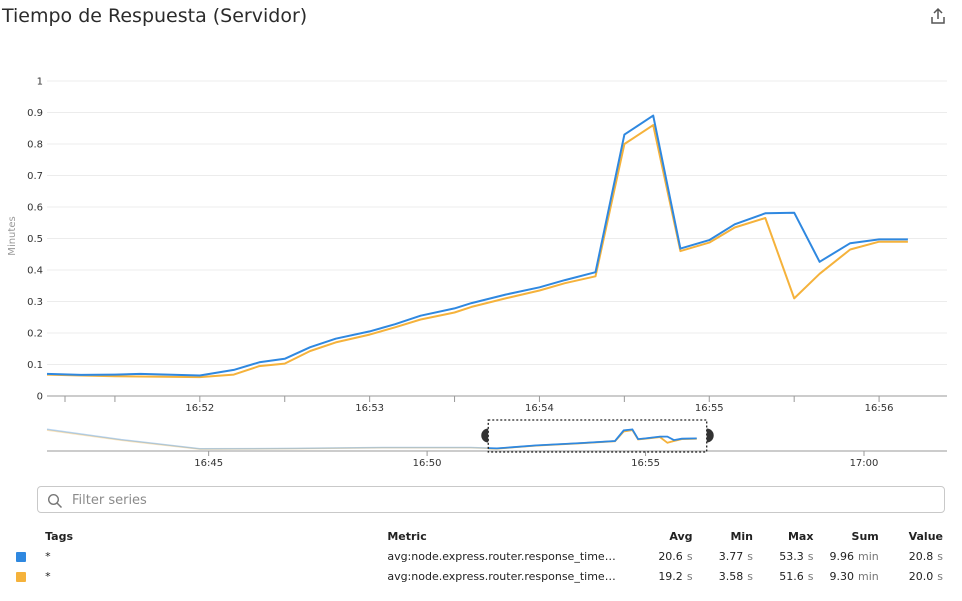  Describe the element at coordinates (40, 82) in the screenshot. I see `y-tick-label: 1` at that location.